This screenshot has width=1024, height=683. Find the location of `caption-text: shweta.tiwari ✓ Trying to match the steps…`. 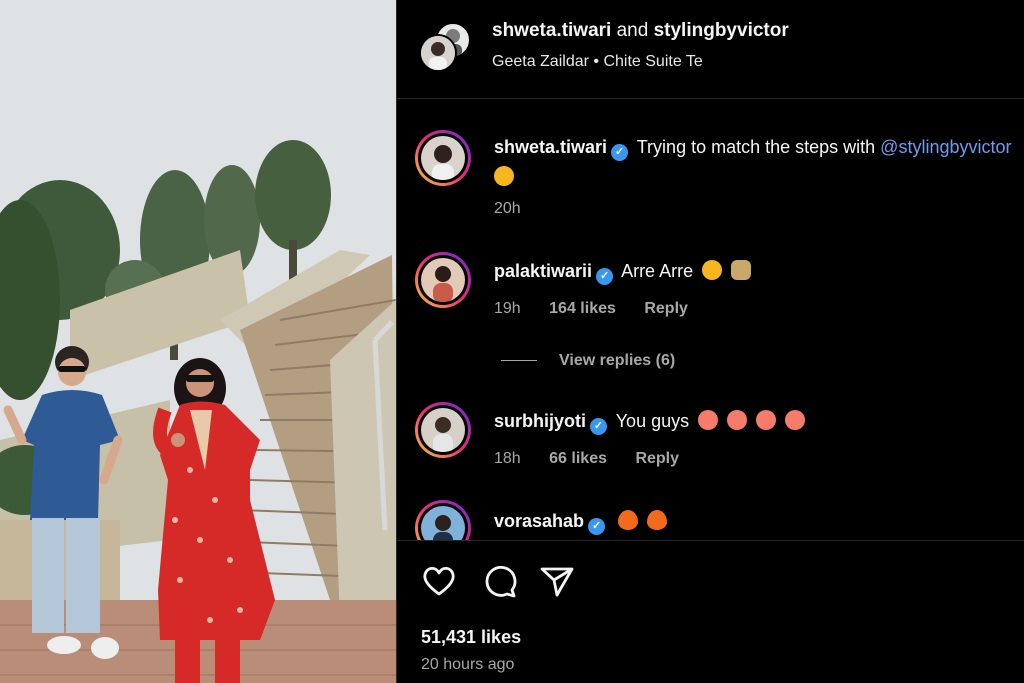

caption-text: shweta.tiwari ✓ Trying to match the steps… is located at coordinates (752, 149).